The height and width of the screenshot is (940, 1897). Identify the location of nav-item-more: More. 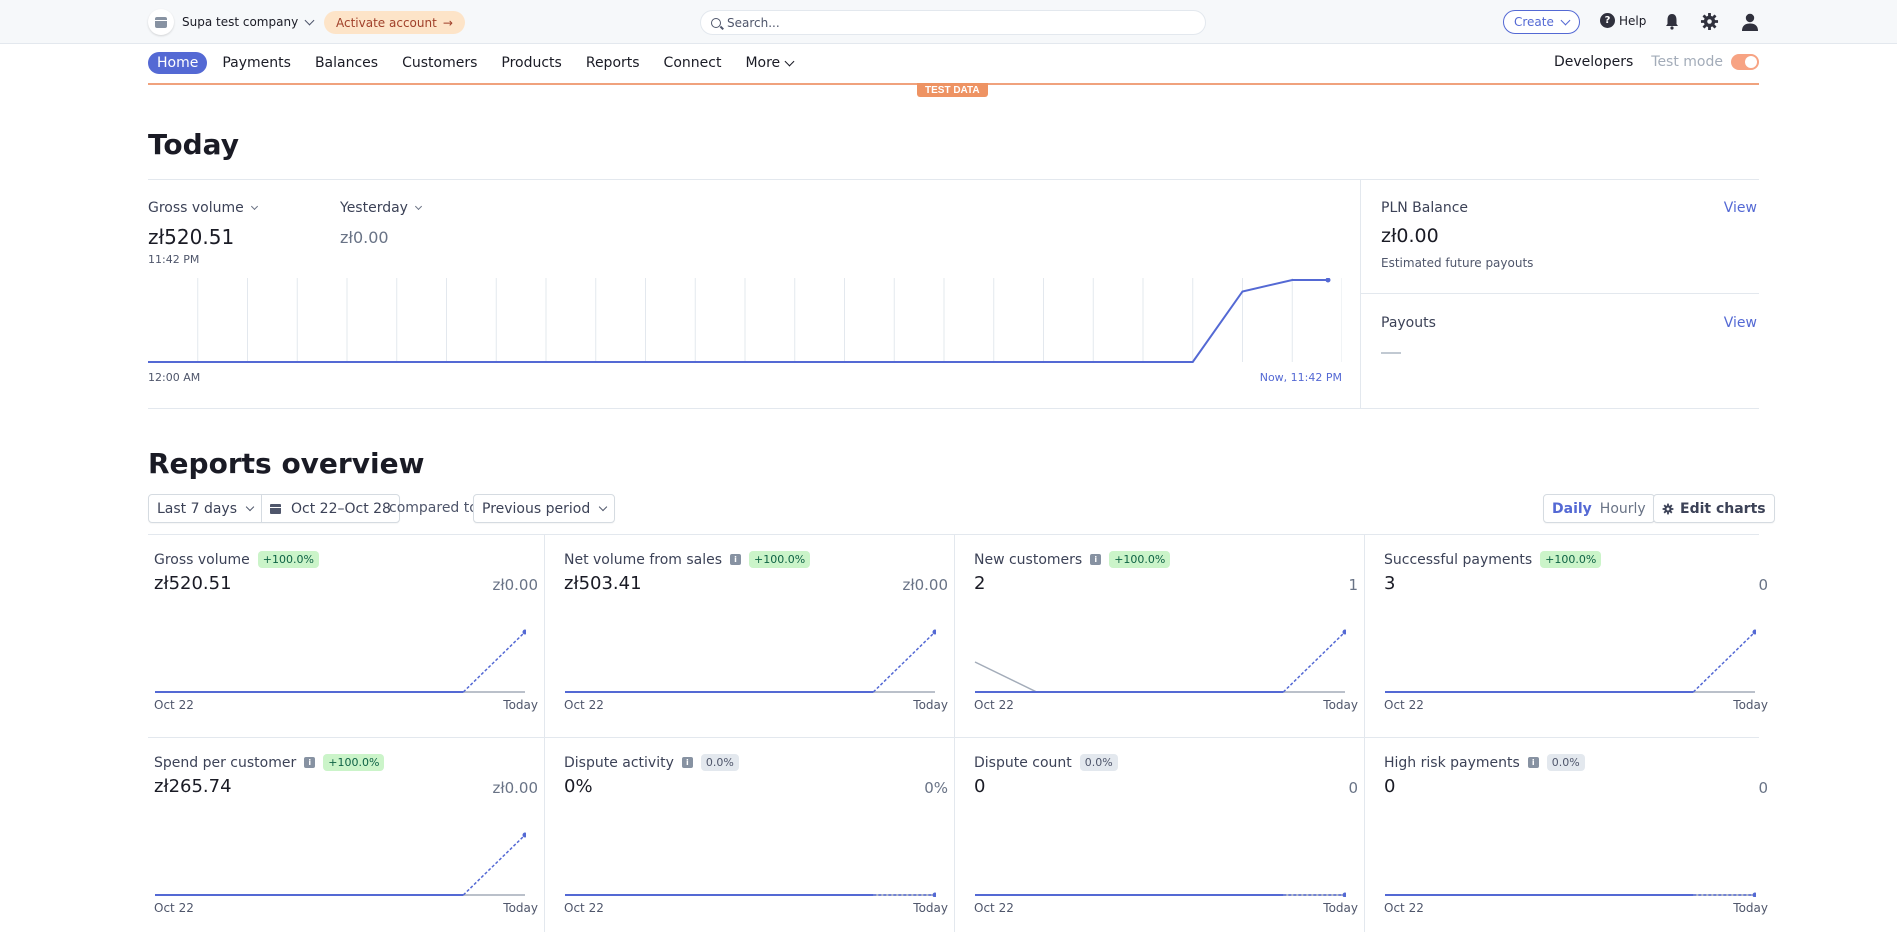
(769, 63).